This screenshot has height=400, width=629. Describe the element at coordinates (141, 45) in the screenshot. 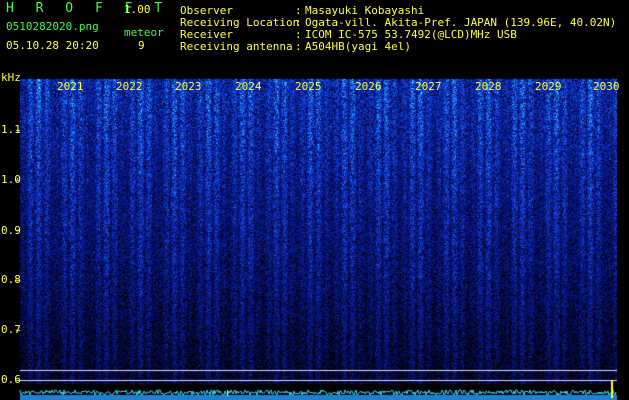

I see `meteor-count: 9` at that location.